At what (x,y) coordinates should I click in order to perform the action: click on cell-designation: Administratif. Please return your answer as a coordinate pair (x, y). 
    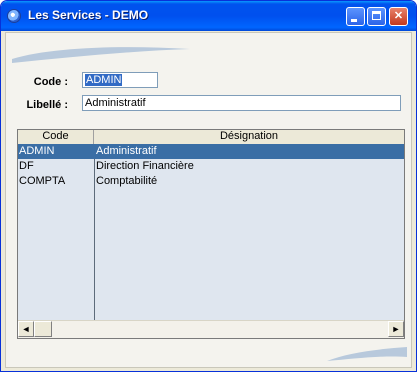
    Looking at the image, I should click on (126, 151).